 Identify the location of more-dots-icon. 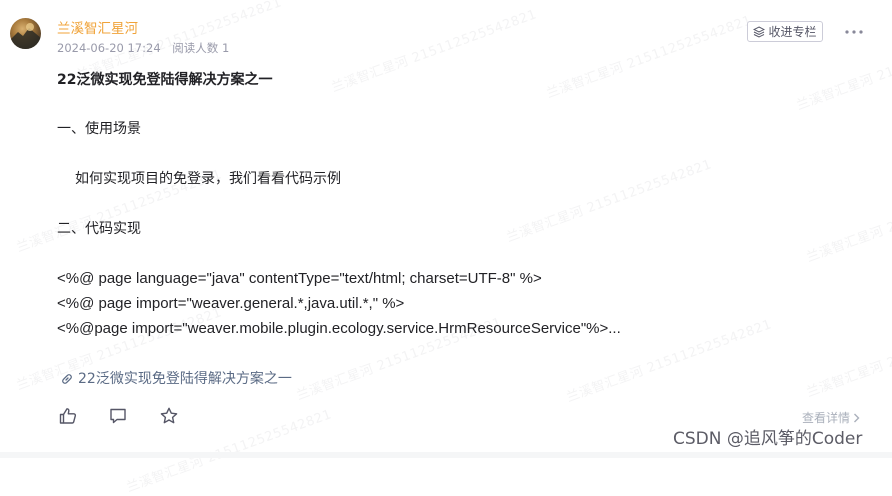
(854, 32).